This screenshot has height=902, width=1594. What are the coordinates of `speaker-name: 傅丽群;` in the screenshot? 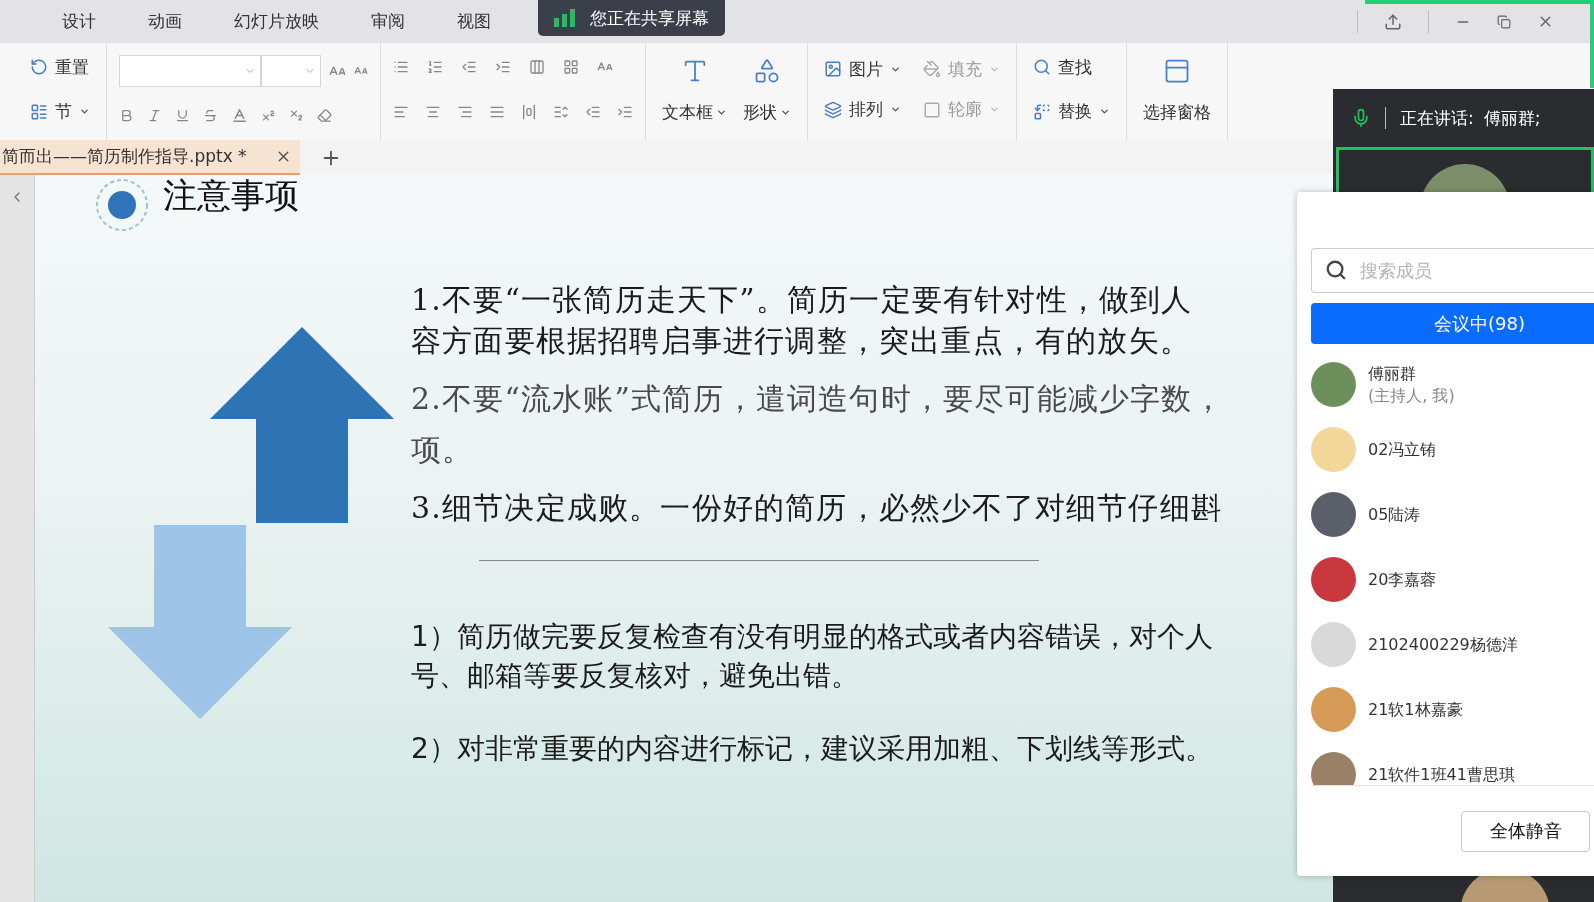 It's located at (1512, 118).